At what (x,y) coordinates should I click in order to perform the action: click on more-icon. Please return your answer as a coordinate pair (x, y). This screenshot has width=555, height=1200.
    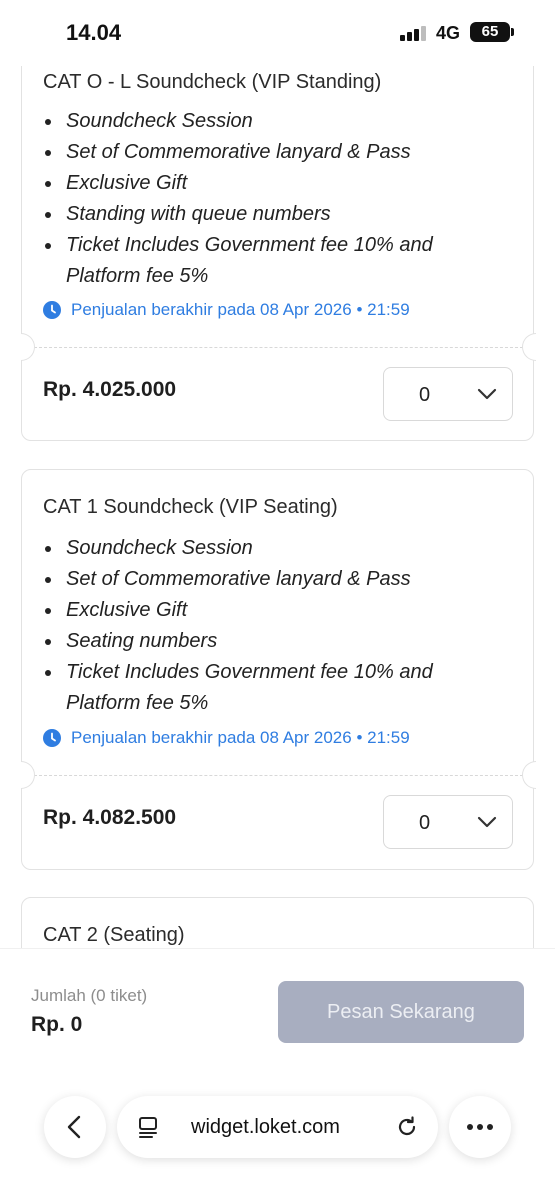
    Looking at the image, I should click on (480, 1127).